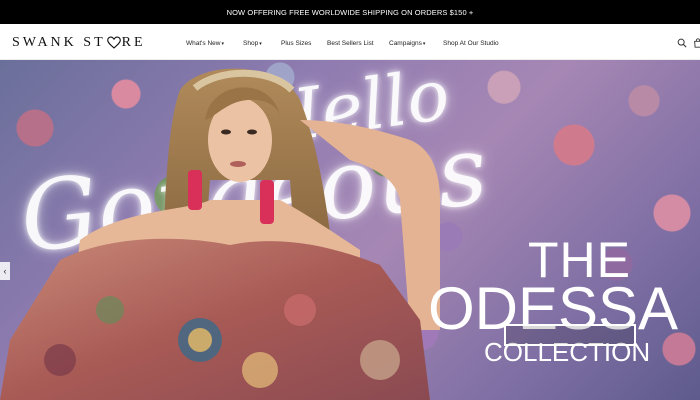 This screenshot has width=700, height=400. I want to click on nav-label: Best Sellers List, so click(350, 43).